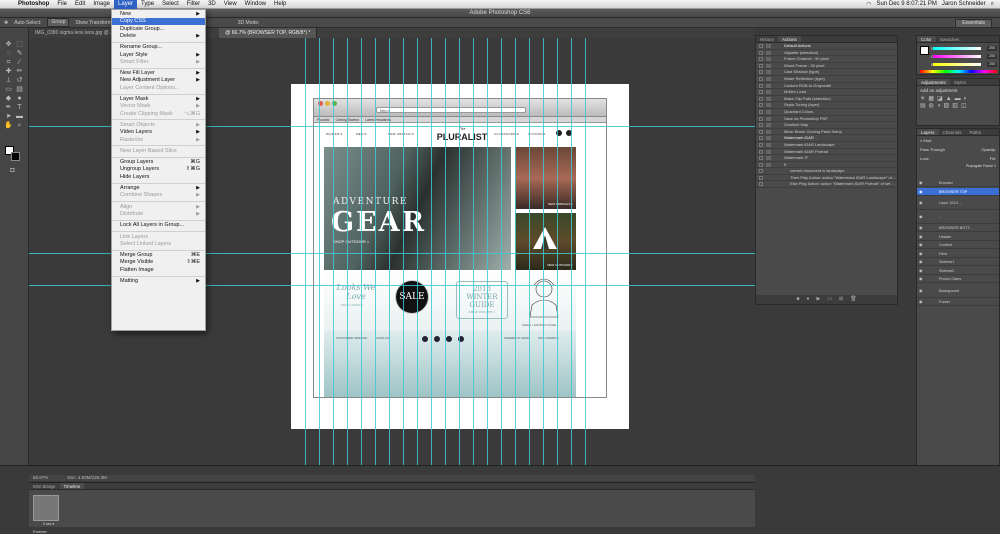 The image size is (1000, 534). Describe the element at coordinates (988, 149) in the screenshot. I see `opacity-label: Opacity:` at that location.